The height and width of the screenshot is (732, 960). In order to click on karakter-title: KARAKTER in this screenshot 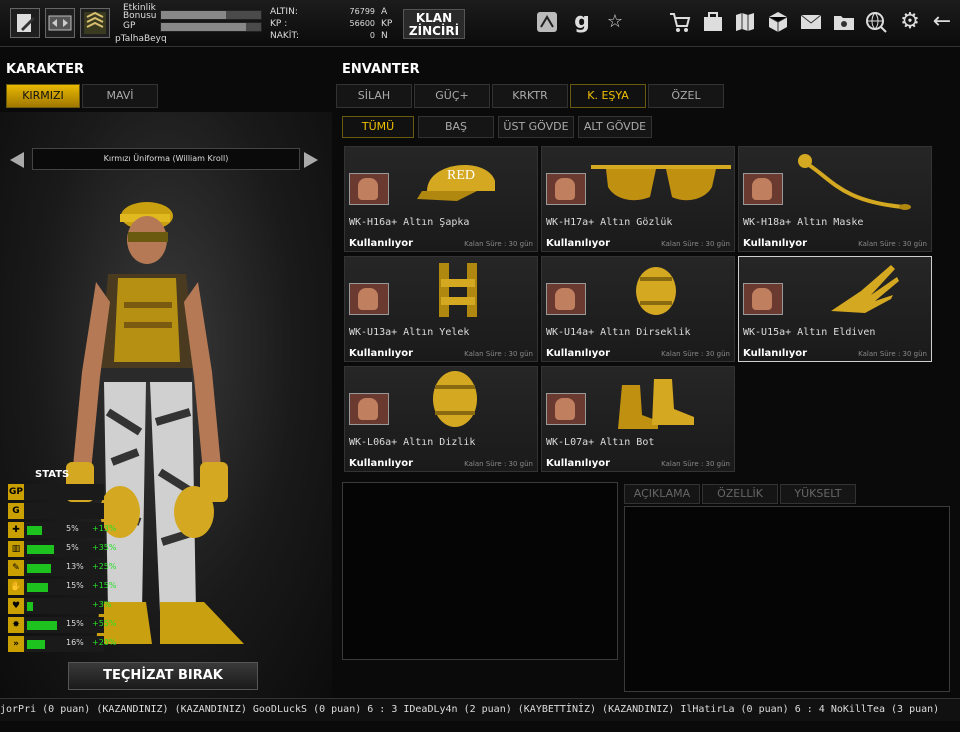, I will do `click(45, 69)`.